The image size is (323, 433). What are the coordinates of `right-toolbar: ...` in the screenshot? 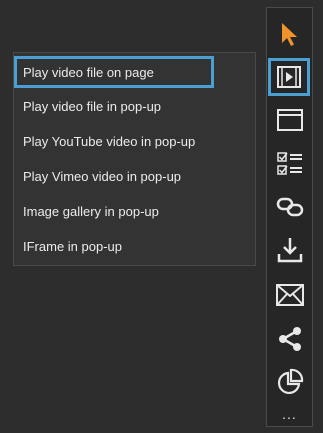 It's located at (289, 217).